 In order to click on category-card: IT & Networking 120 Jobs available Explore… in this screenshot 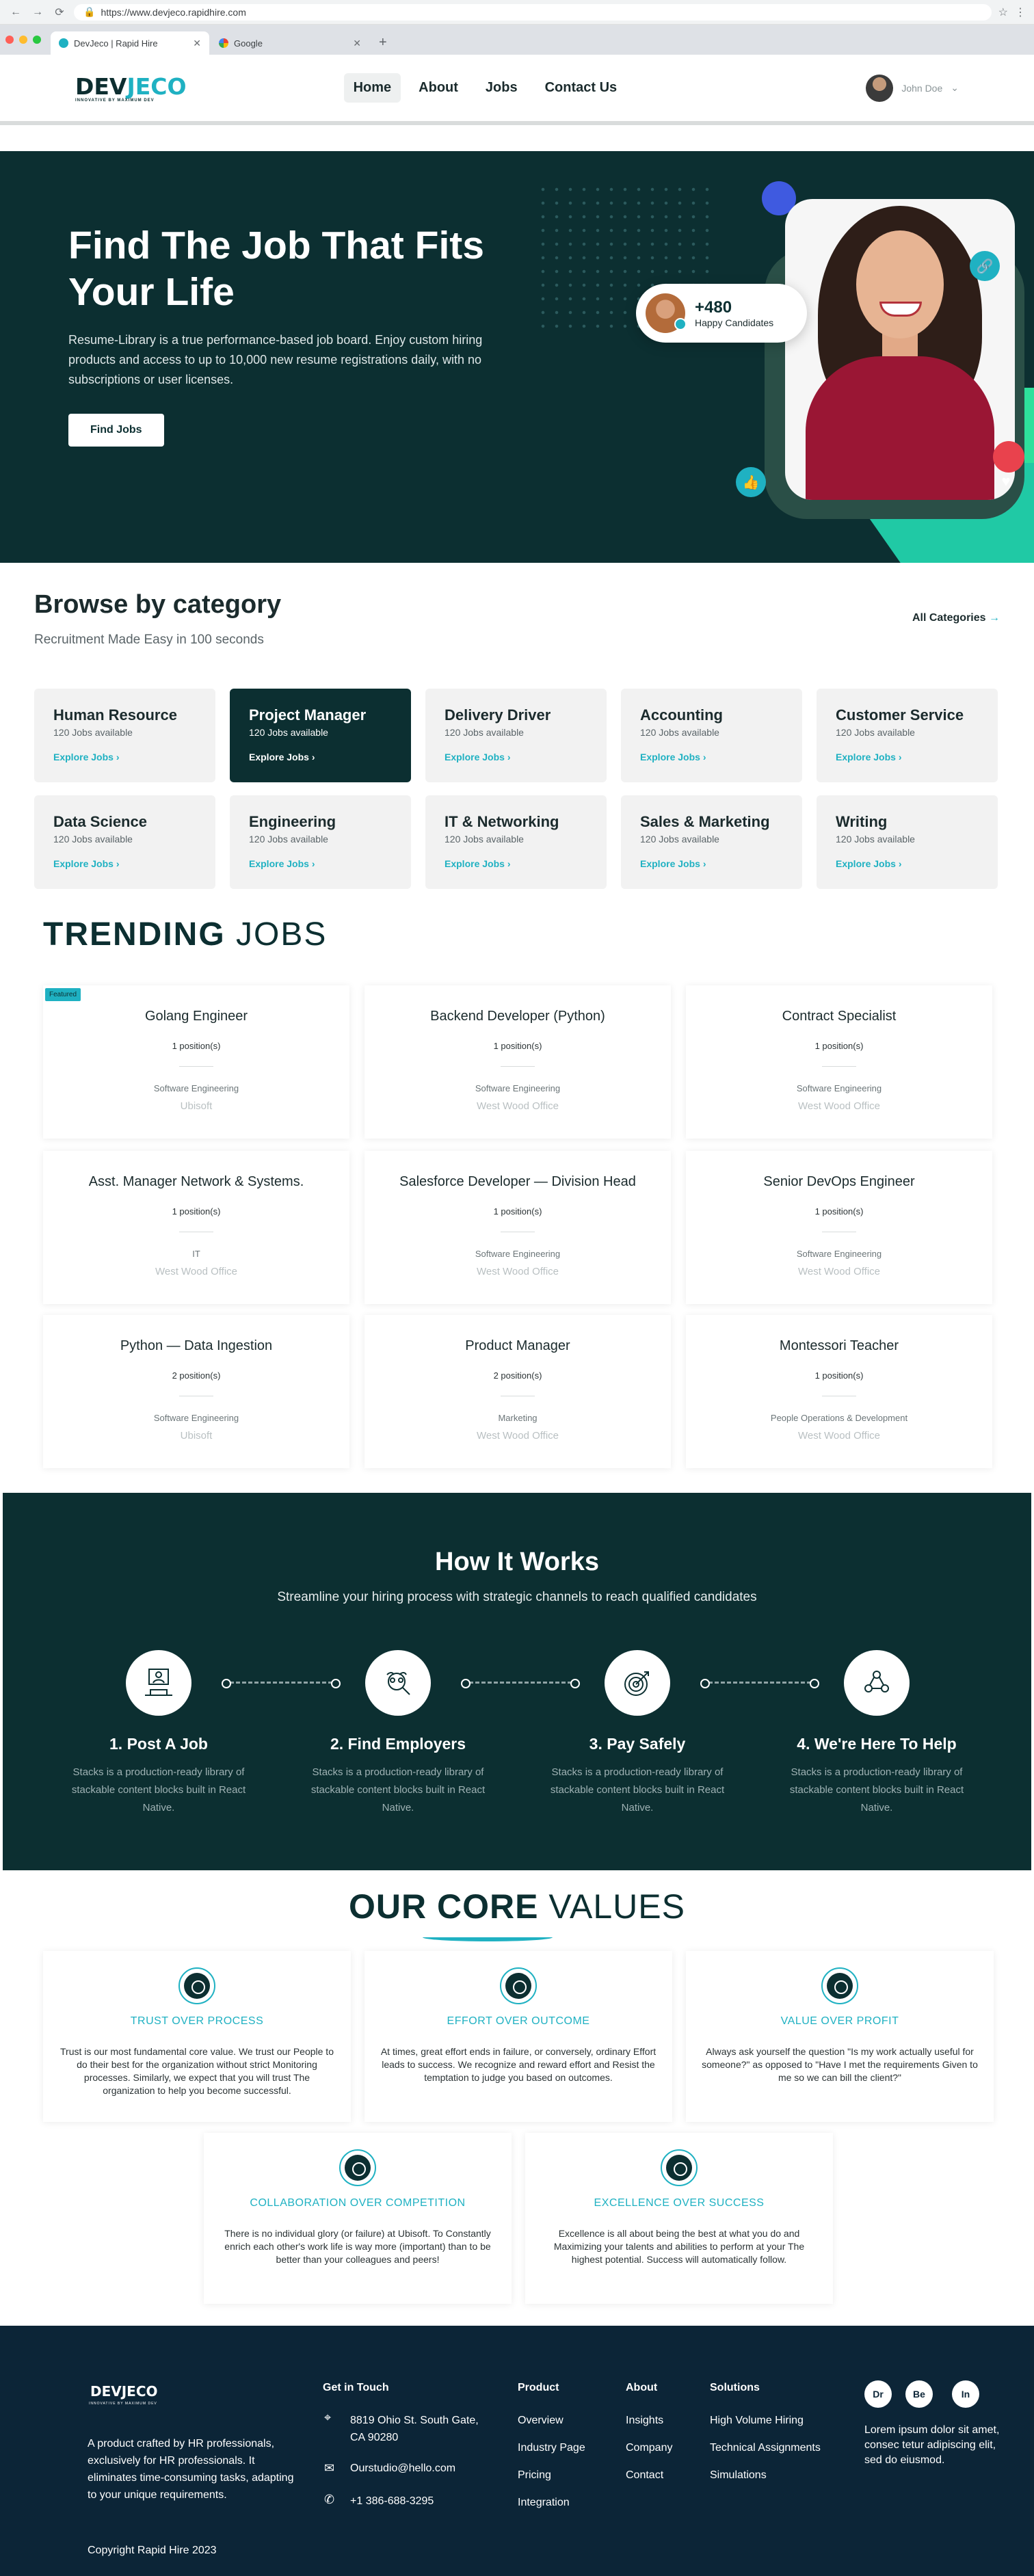, I will do `click(516, 842)`.